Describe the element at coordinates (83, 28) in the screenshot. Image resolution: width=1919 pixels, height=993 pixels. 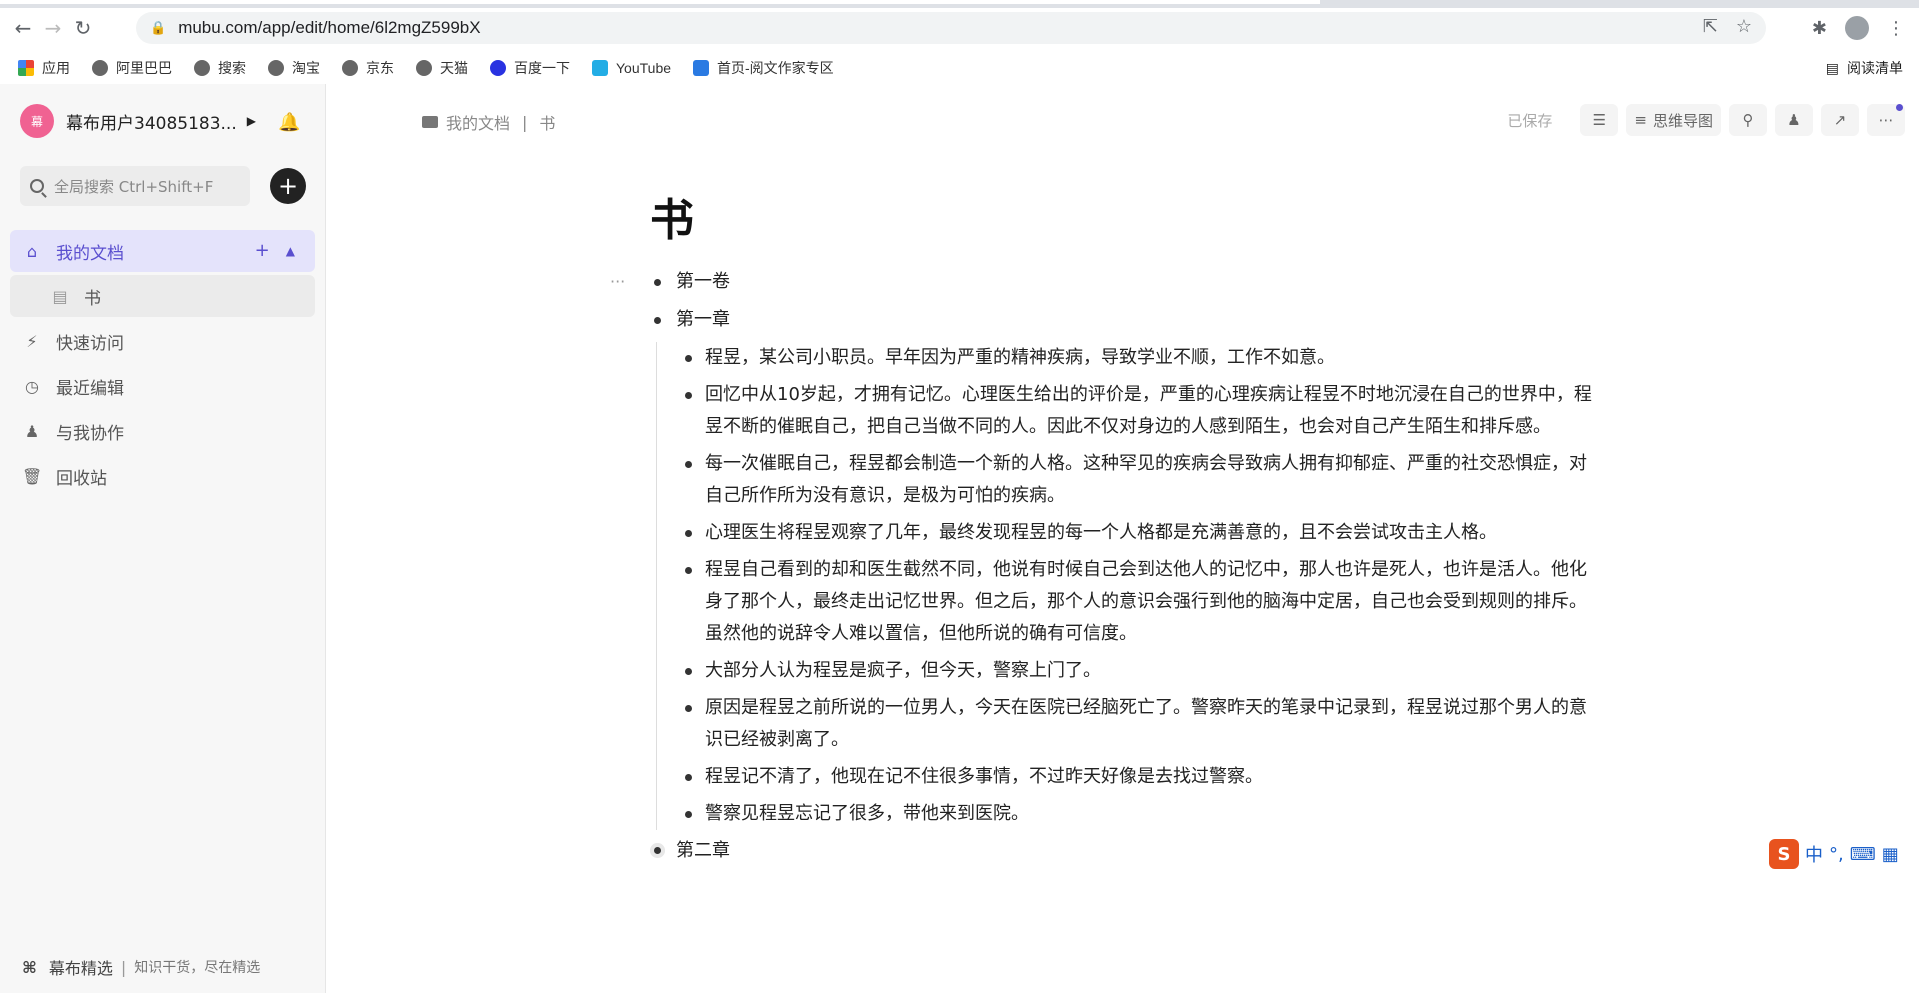
I see `reload-icon: ↻` at that location.